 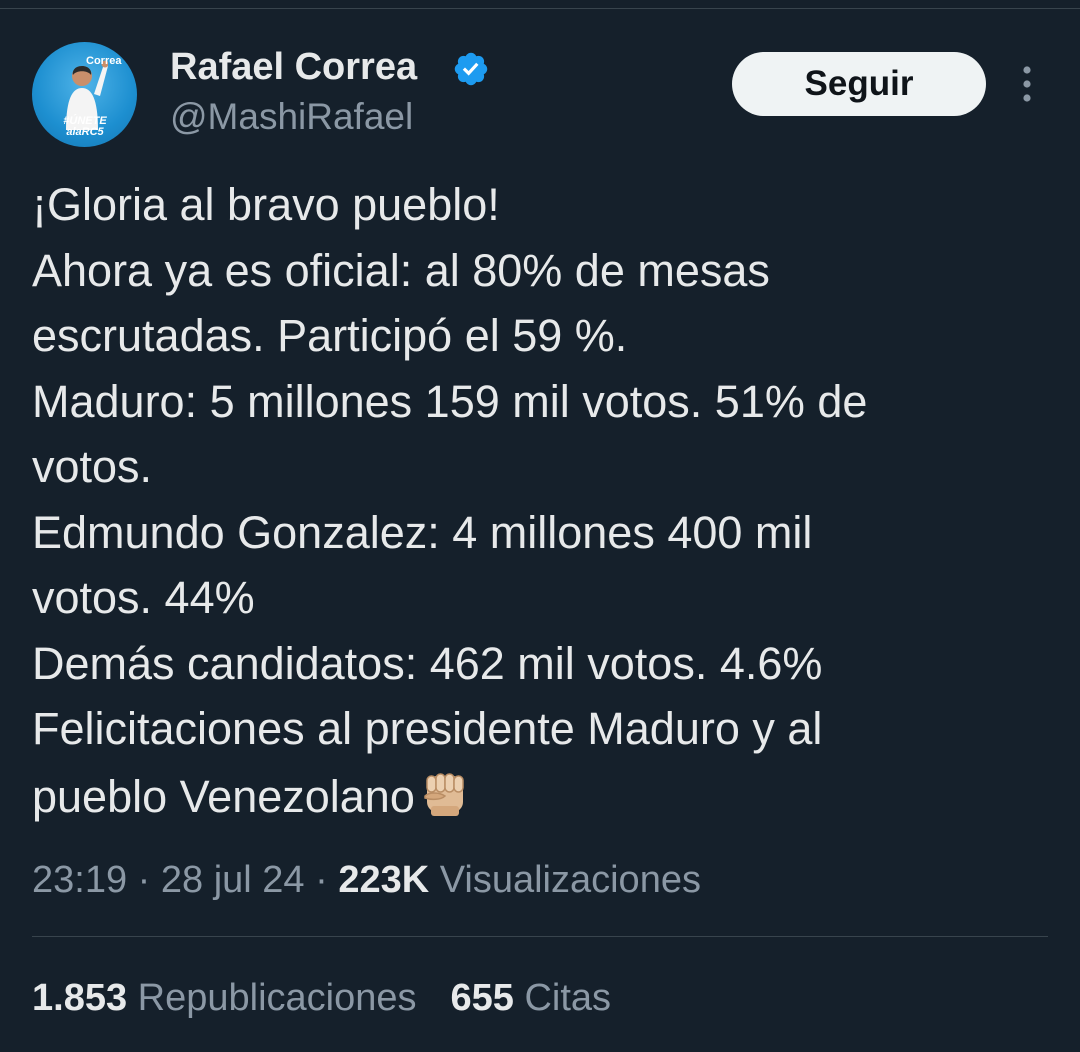 What do you see at coordinates (384, 880) in the screenshot?
I see `views-count: 223K` at bounding box center [384, 880].